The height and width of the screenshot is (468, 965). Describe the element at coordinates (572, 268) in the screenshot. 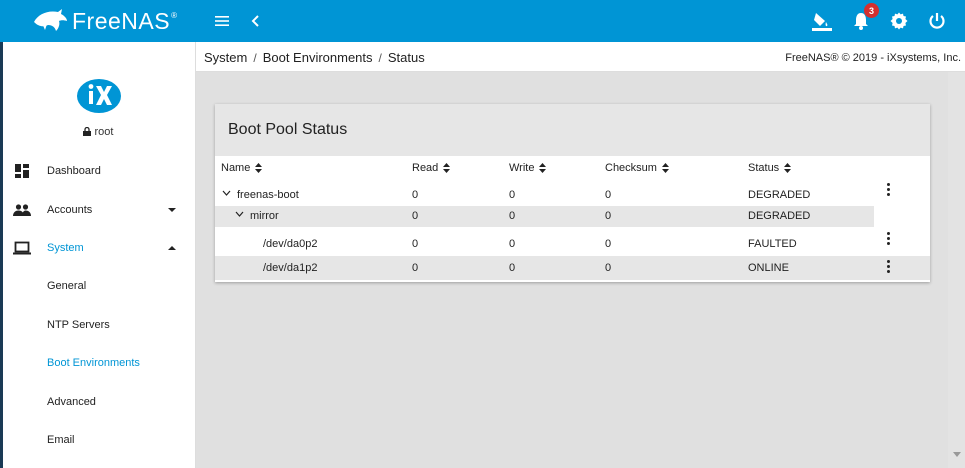

I see `table-row: /dev/da1p2 0 0 0 ONLINE` at that location.